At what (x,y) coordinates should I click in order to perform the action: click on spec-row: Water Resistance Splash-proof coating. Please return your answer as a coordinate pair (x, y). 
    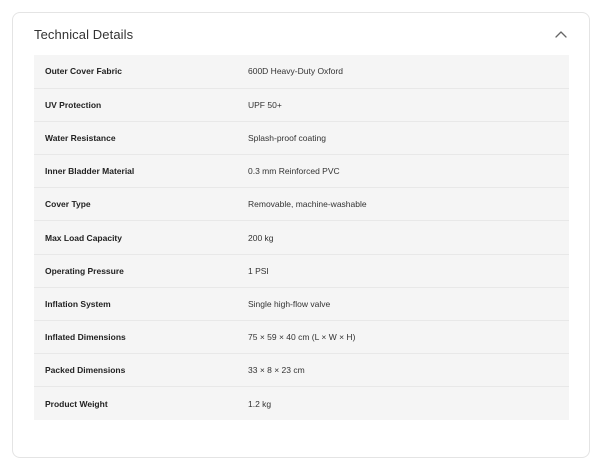
    Looking at the image, I should click on (301, 137).